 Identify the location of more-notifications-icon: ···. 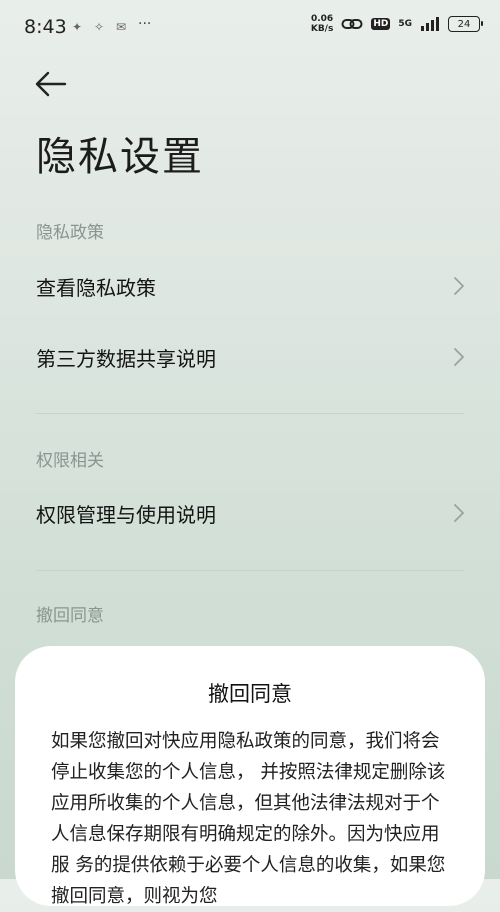
(145, 24).